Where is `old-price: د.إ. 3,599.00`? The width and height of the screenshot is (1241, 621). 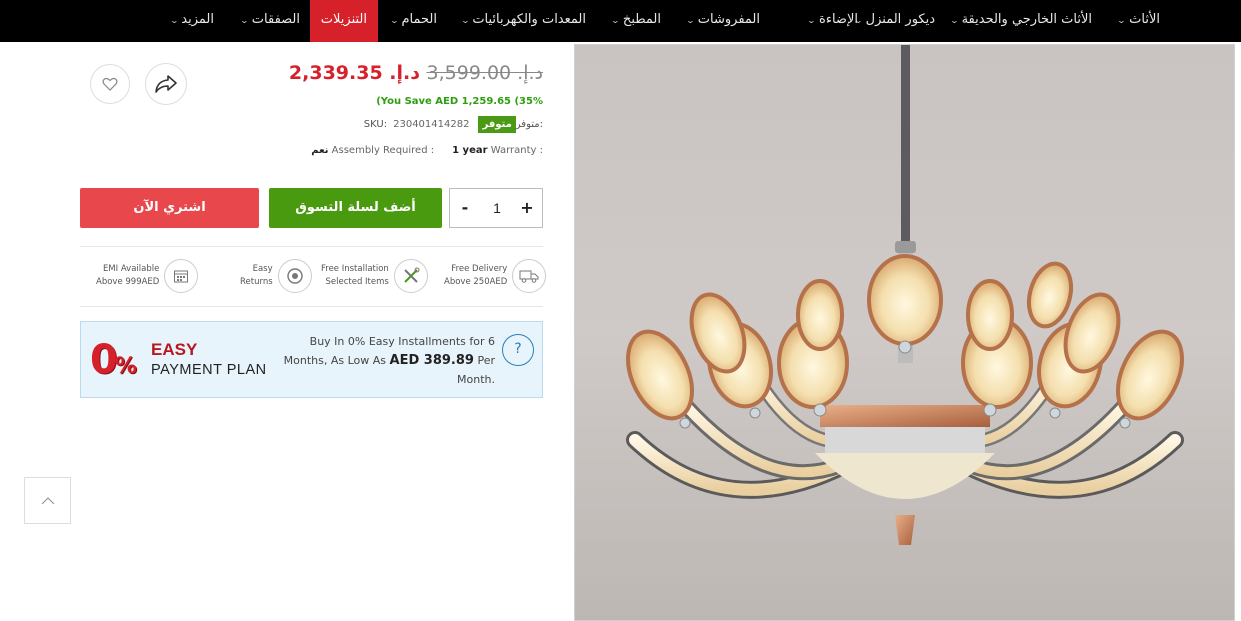 old-price: د.إ. 3,599.00 is located at coordinates (484, 73).